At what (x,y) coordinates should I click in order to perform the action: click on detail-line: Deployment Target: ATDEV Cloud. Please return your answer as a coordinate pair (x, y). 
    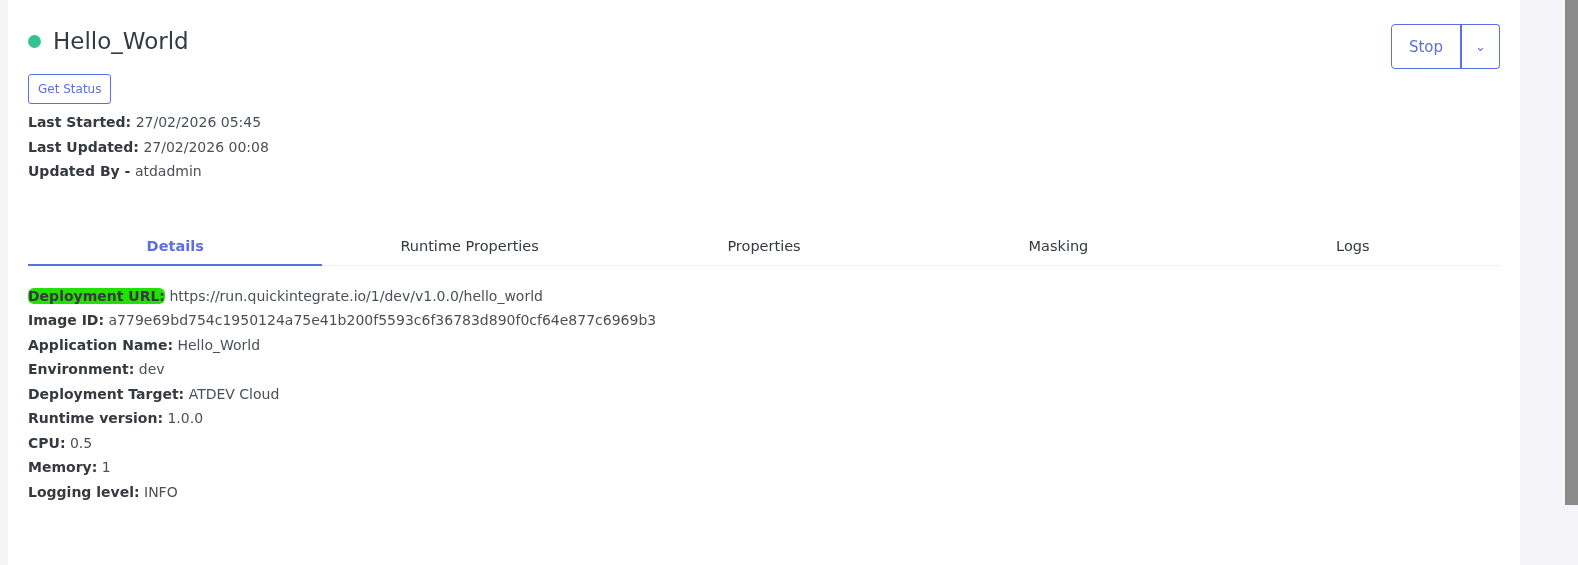
    Looking at the image, I should click on (154, 394).